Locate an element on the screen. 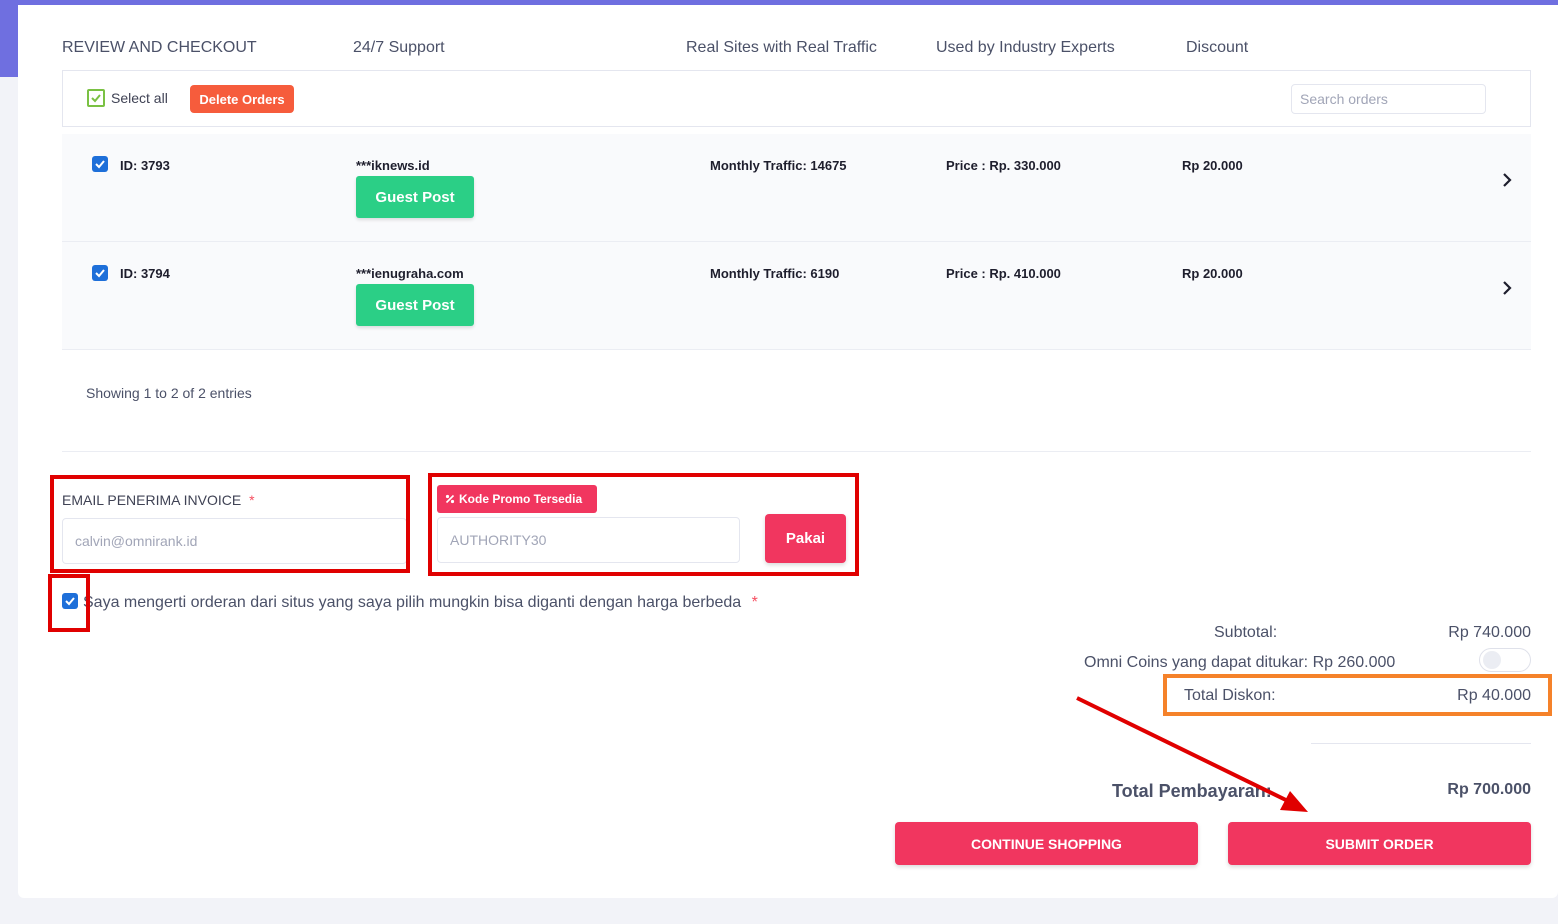 The height and width of the screenshot is (924, 1558). select-all-checkbox is located at coordinates (96, 98).